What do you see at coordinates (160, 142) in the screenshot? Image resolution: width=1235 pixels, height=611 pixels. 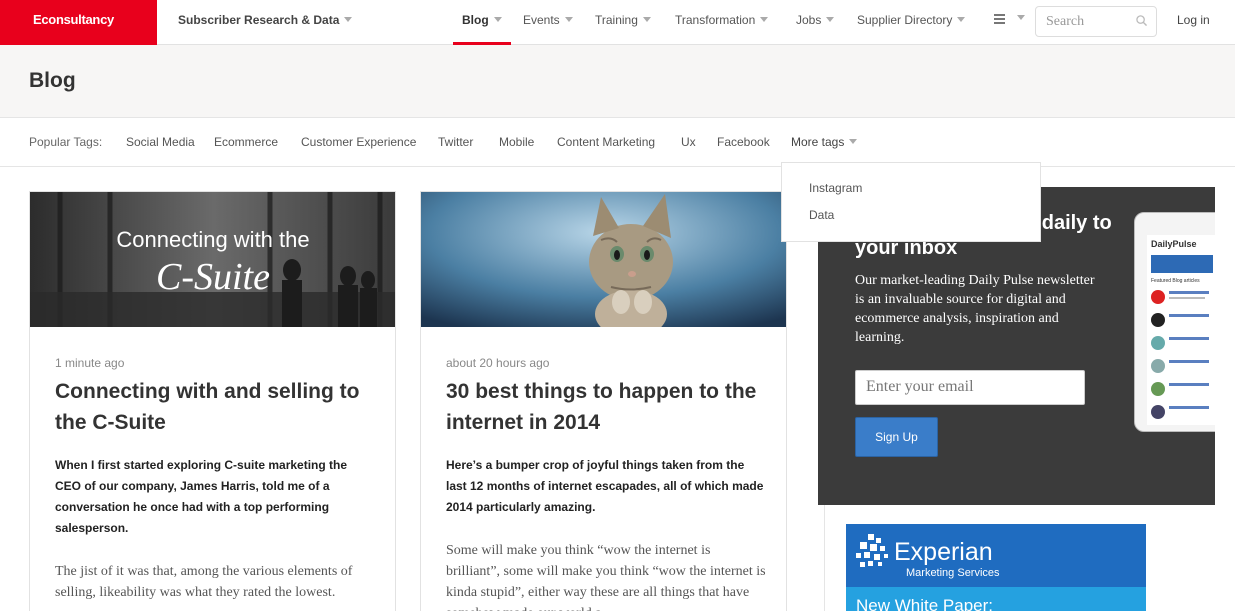 I see `tag-social-media: Social Media` at bounding box center [160, 142].